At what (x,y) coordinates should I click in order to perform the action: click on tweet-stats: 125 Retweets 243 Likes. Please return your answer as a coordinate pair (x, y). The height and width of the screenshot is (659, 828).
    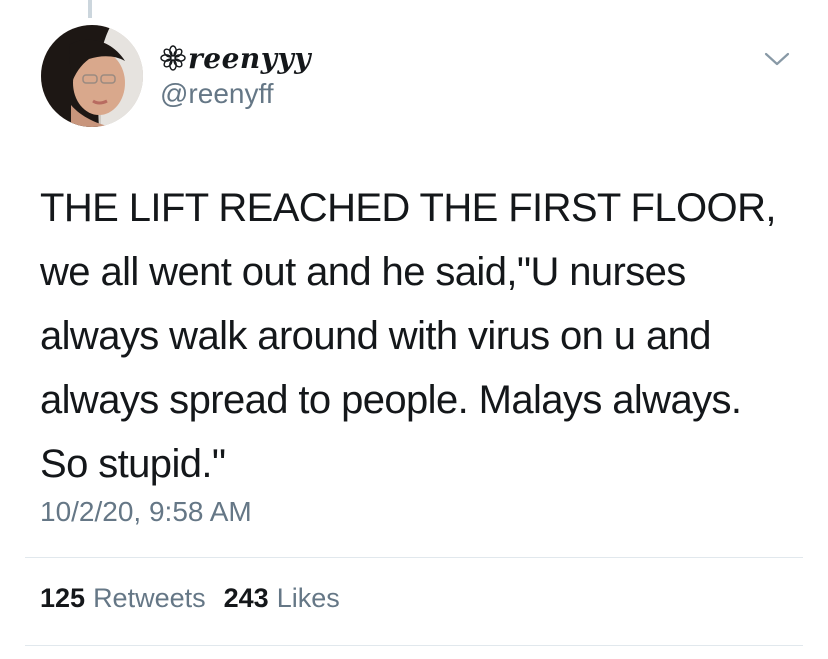
    Looking at the image, I should click on (199, 598).